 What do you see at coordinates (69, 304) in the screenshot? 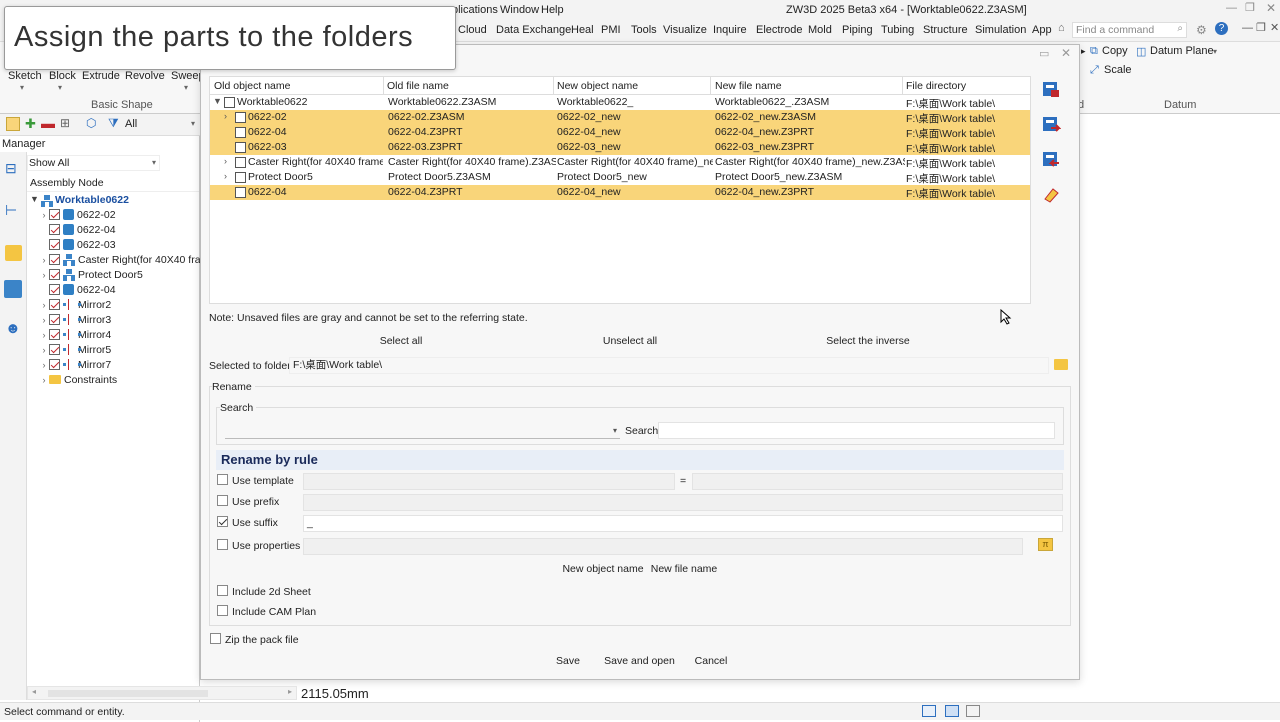
I see `tree-node: › Mirror2` at bounding box center [69, 304].